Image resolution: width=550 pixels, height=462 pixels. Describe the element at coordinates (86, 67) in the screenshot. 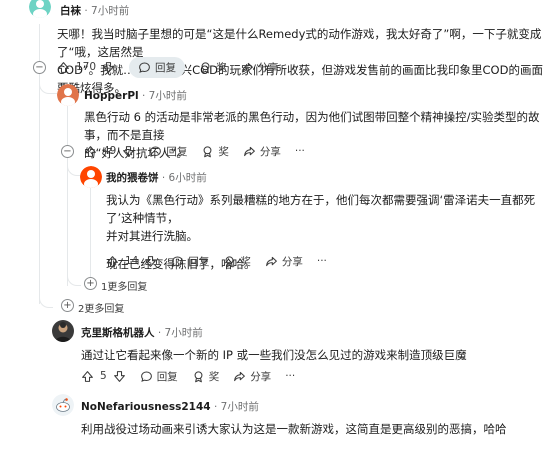

I see `vote-count: 170` at that location.